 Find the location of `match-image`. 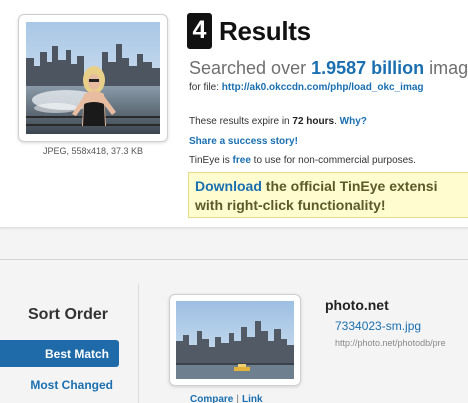

match-image is located at coordinates (235, 340).